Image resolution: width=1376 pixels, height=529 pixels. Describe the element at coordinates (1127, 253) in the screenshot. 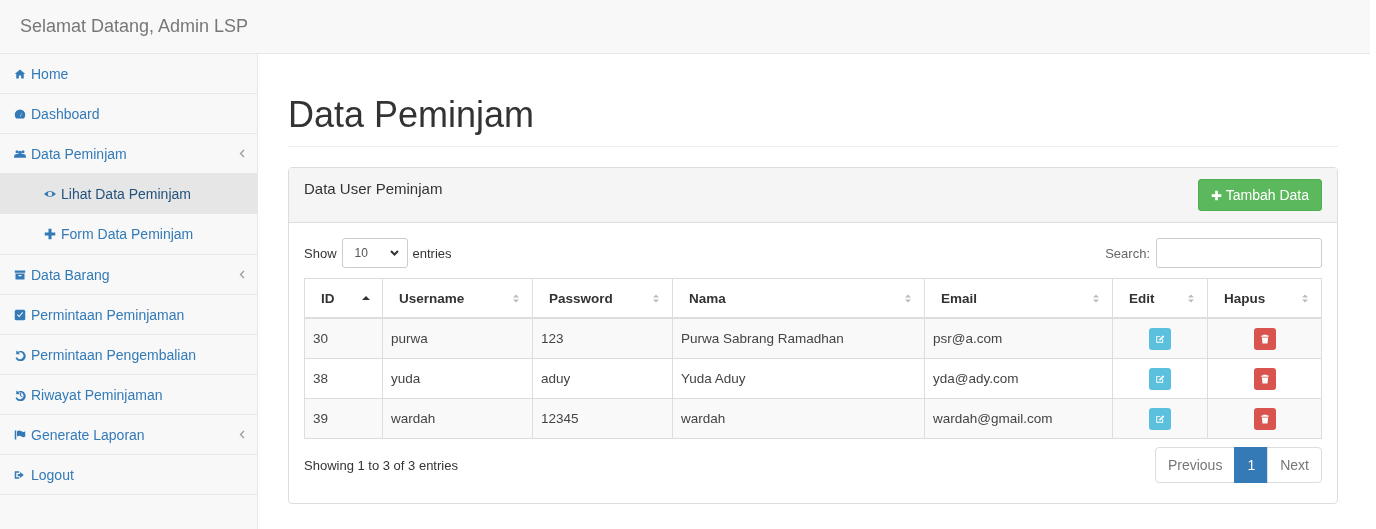

I see `search-label: Search:` at that location.